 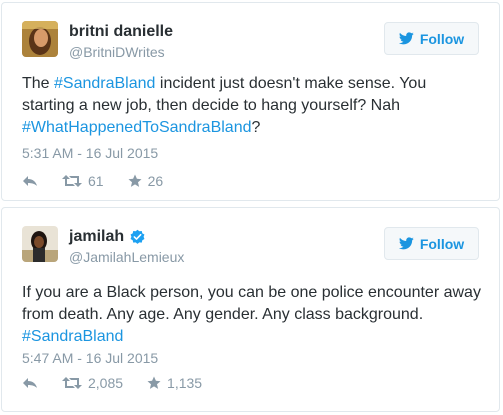 I want to click on tweet-actions: 2,085 1,135, so click(x=124, y=383).